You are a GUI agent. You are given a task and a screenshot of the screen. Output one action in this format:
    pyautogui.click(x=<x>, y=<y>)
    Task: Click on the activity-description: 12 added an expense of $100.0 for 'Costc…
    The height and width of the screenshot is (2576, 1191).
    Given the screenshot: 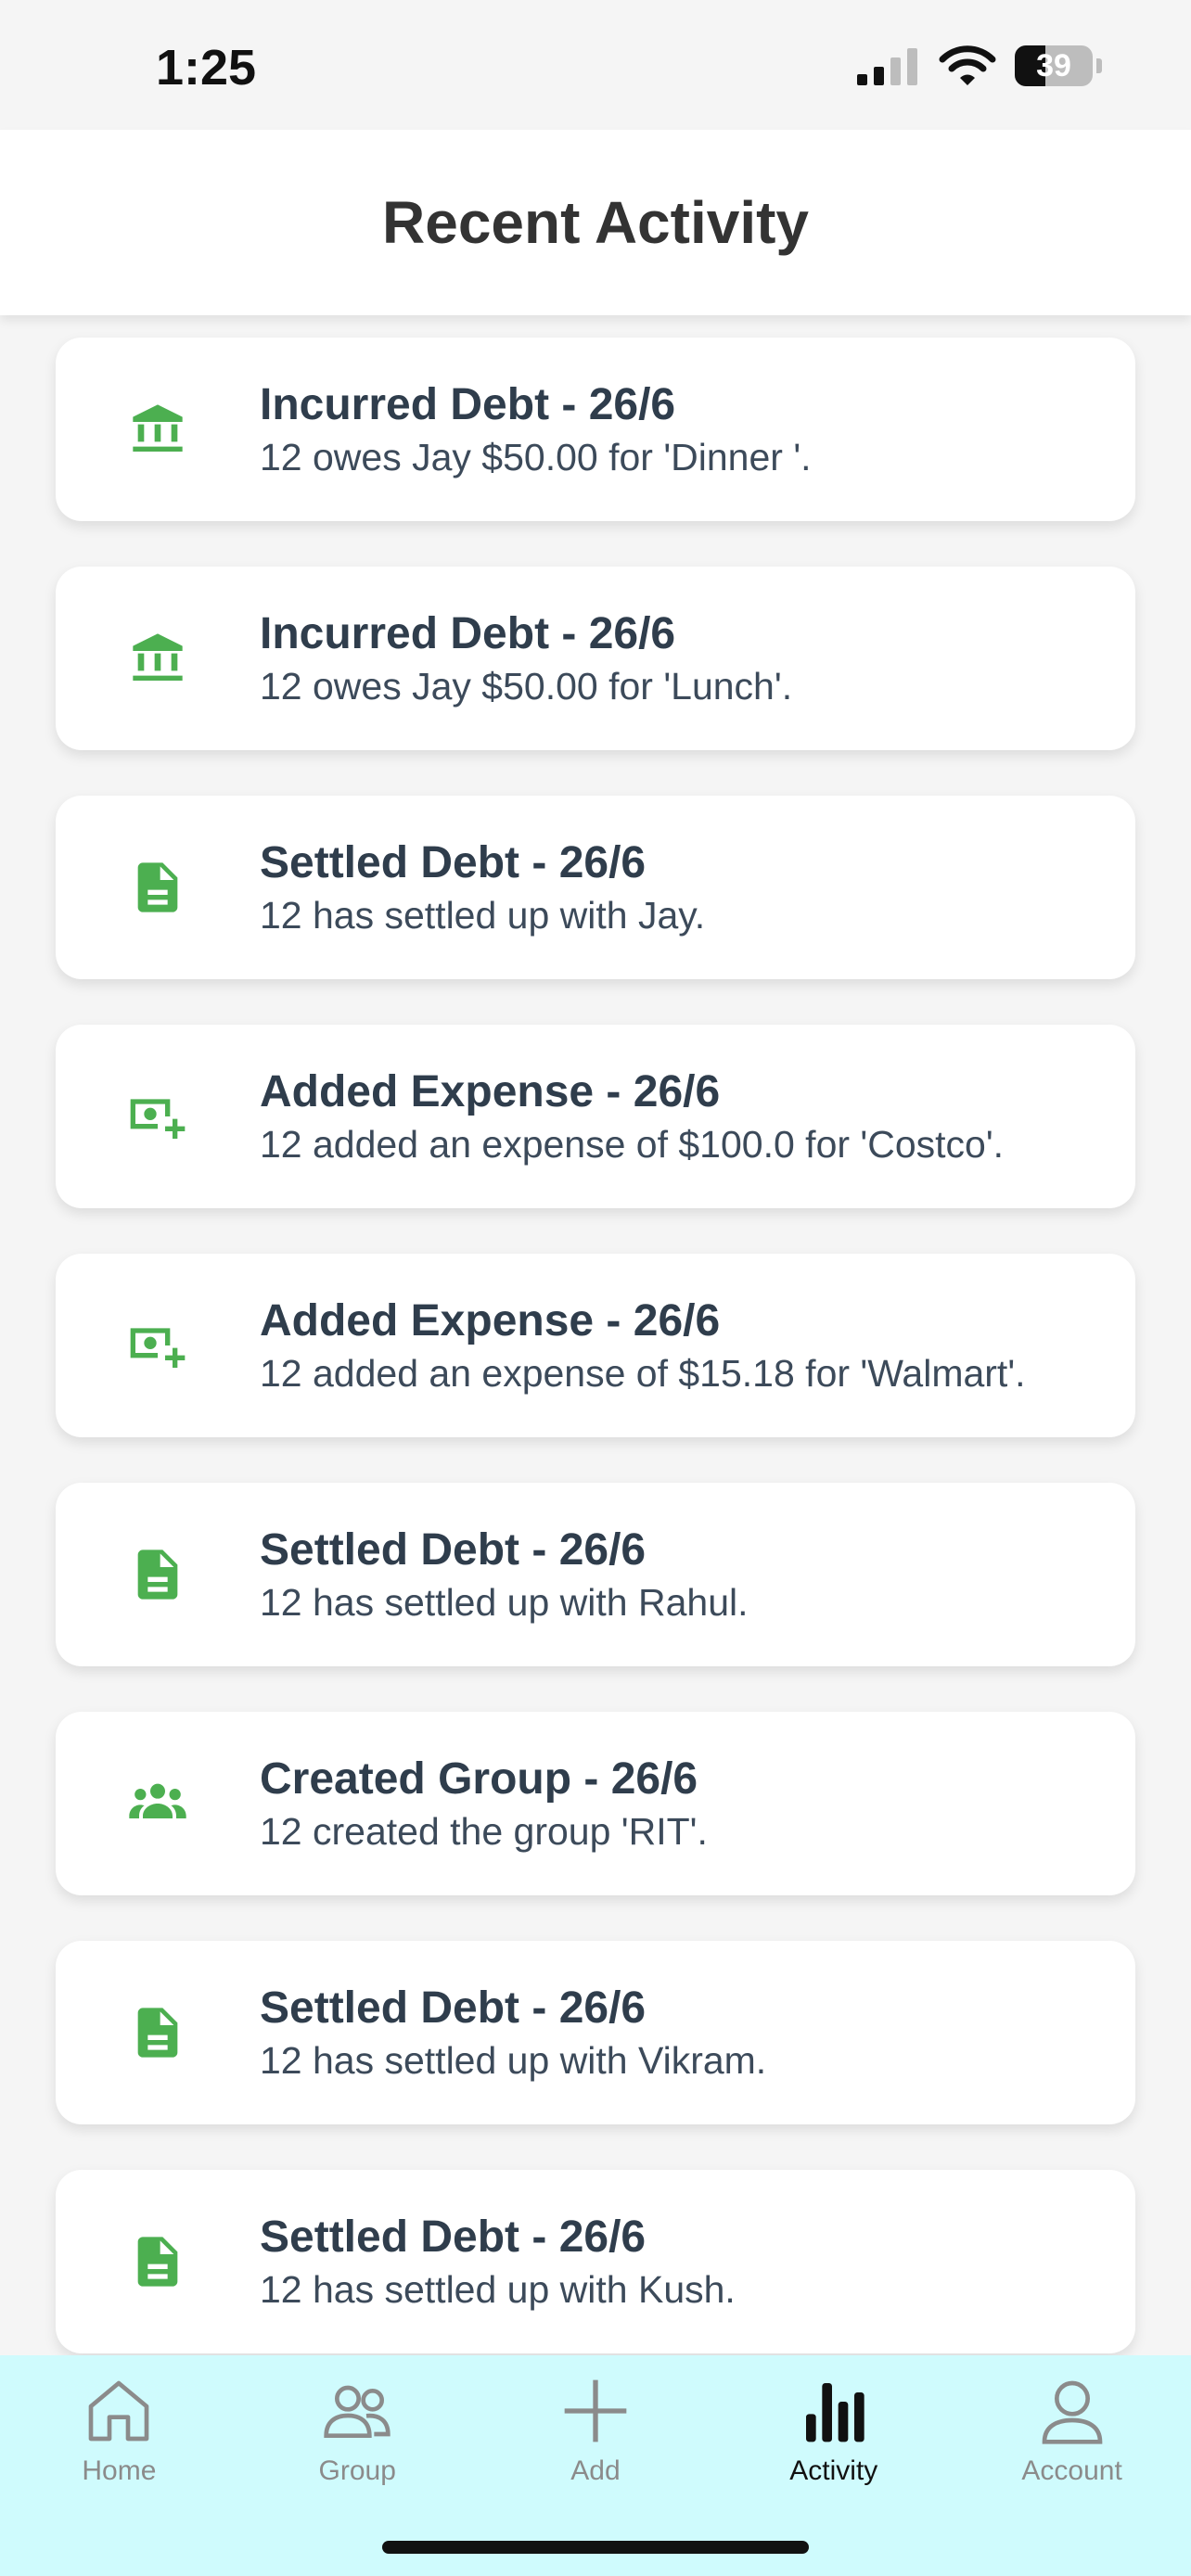 What is the action you would take?
    pyautogui.click(x=632, y=1144)
    